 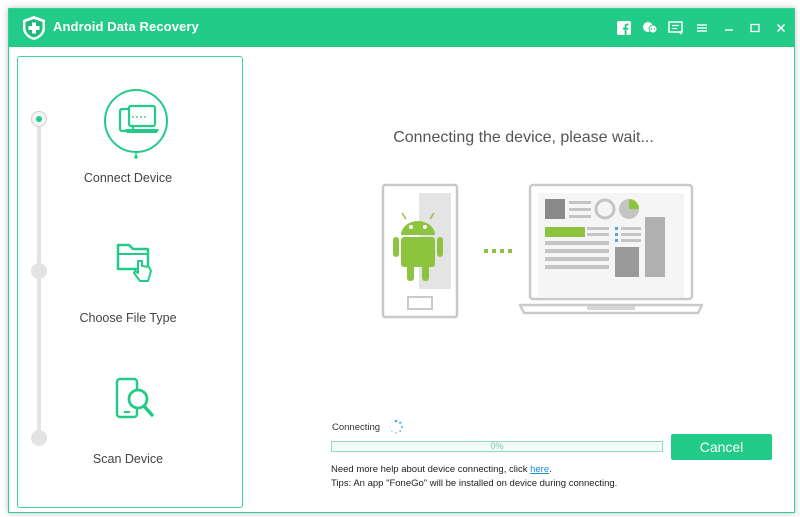 What do you see at coordinates (126, 26) in the screenshot?
I see `app-title: Android Data Recovery` at bounding box center [126, 26].